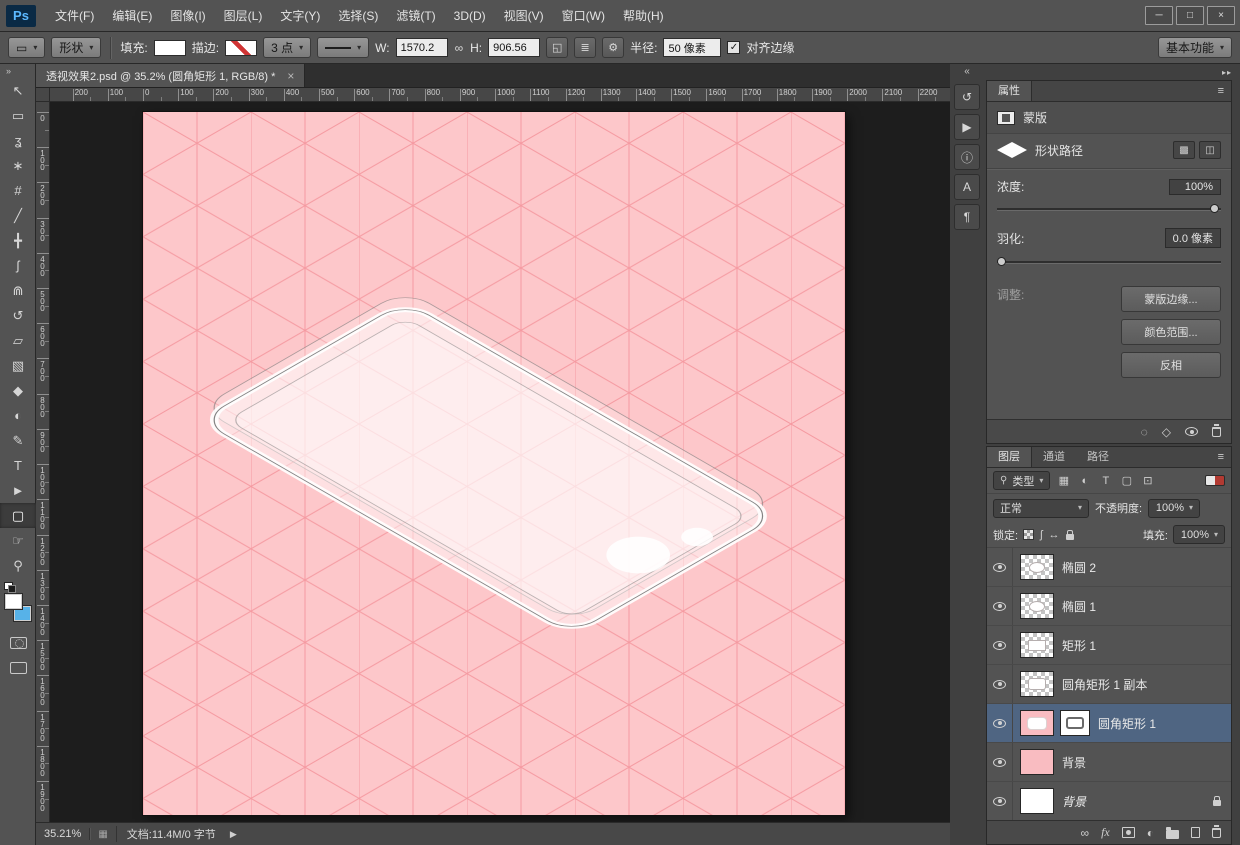 This screenshot has height=845, width=1240. I want to click on feather-slider-handle, so click(1001, 261).